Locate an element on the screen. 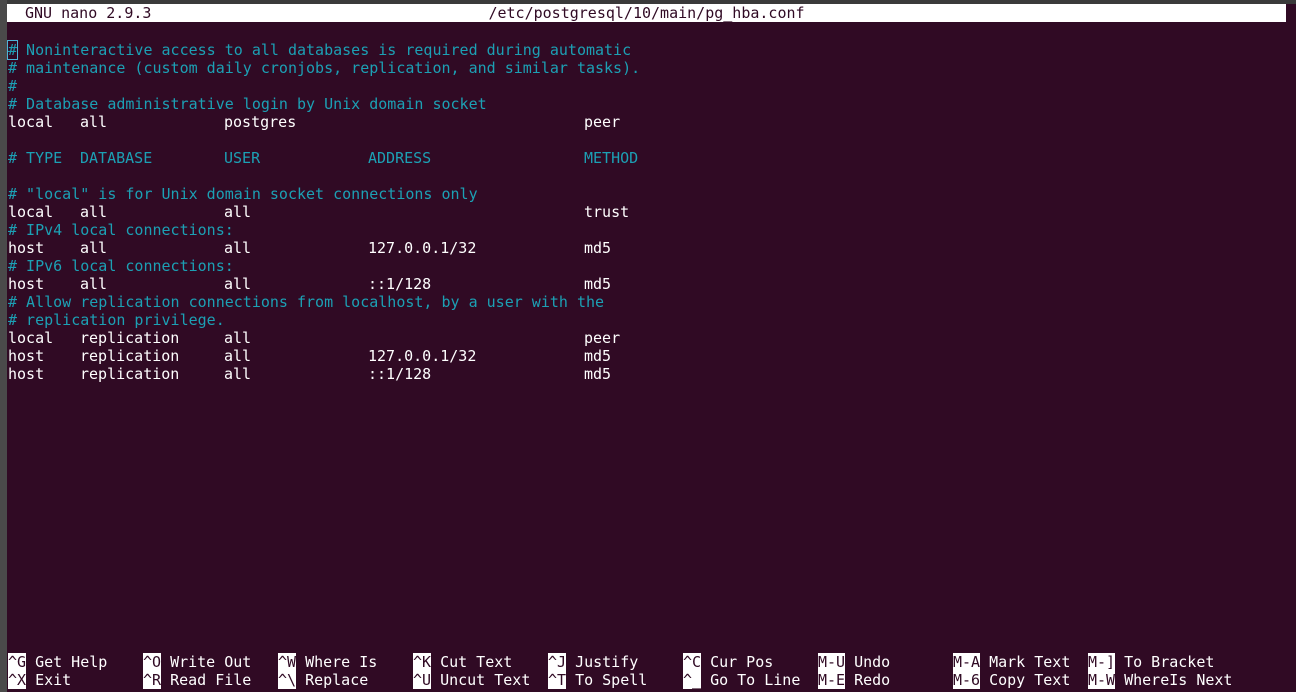  editor-line: # is located at coordinates (647, 86).